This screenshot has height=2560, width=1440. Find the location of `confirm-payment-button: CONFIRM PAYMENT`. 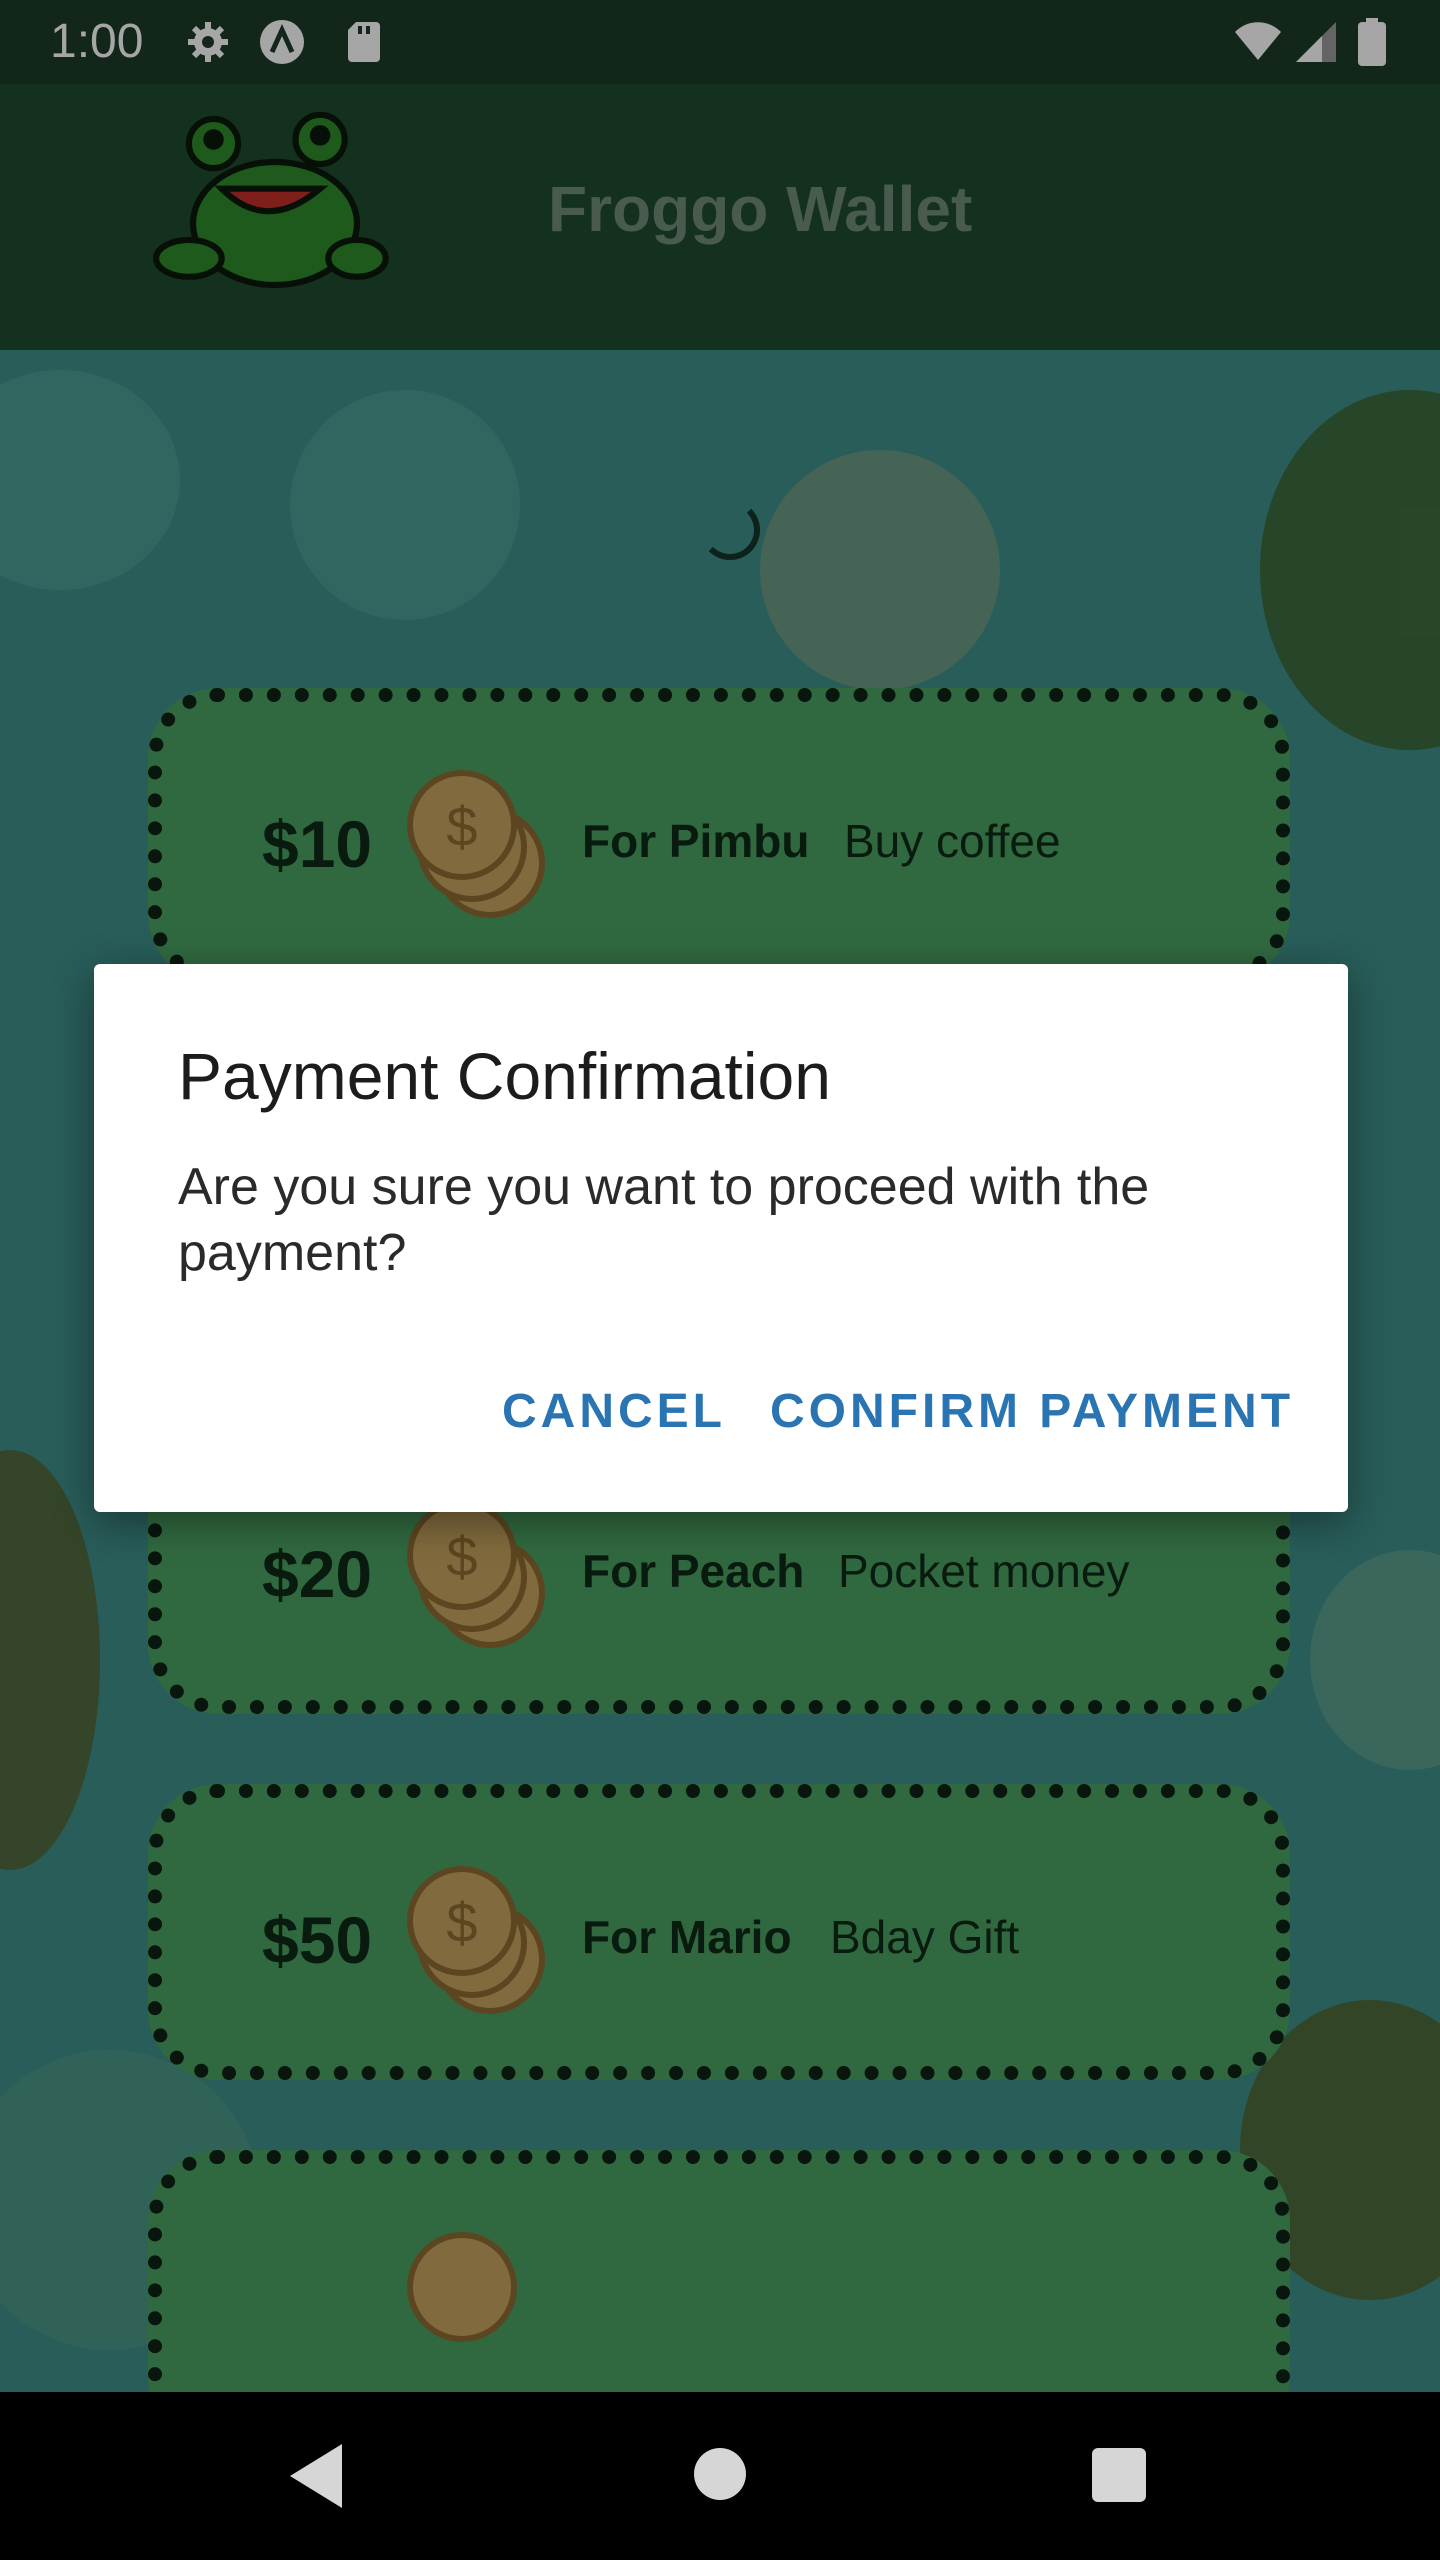

confirm-payment-button: CONFIRM PAYMENT is located at coordinates (1032, 1411).